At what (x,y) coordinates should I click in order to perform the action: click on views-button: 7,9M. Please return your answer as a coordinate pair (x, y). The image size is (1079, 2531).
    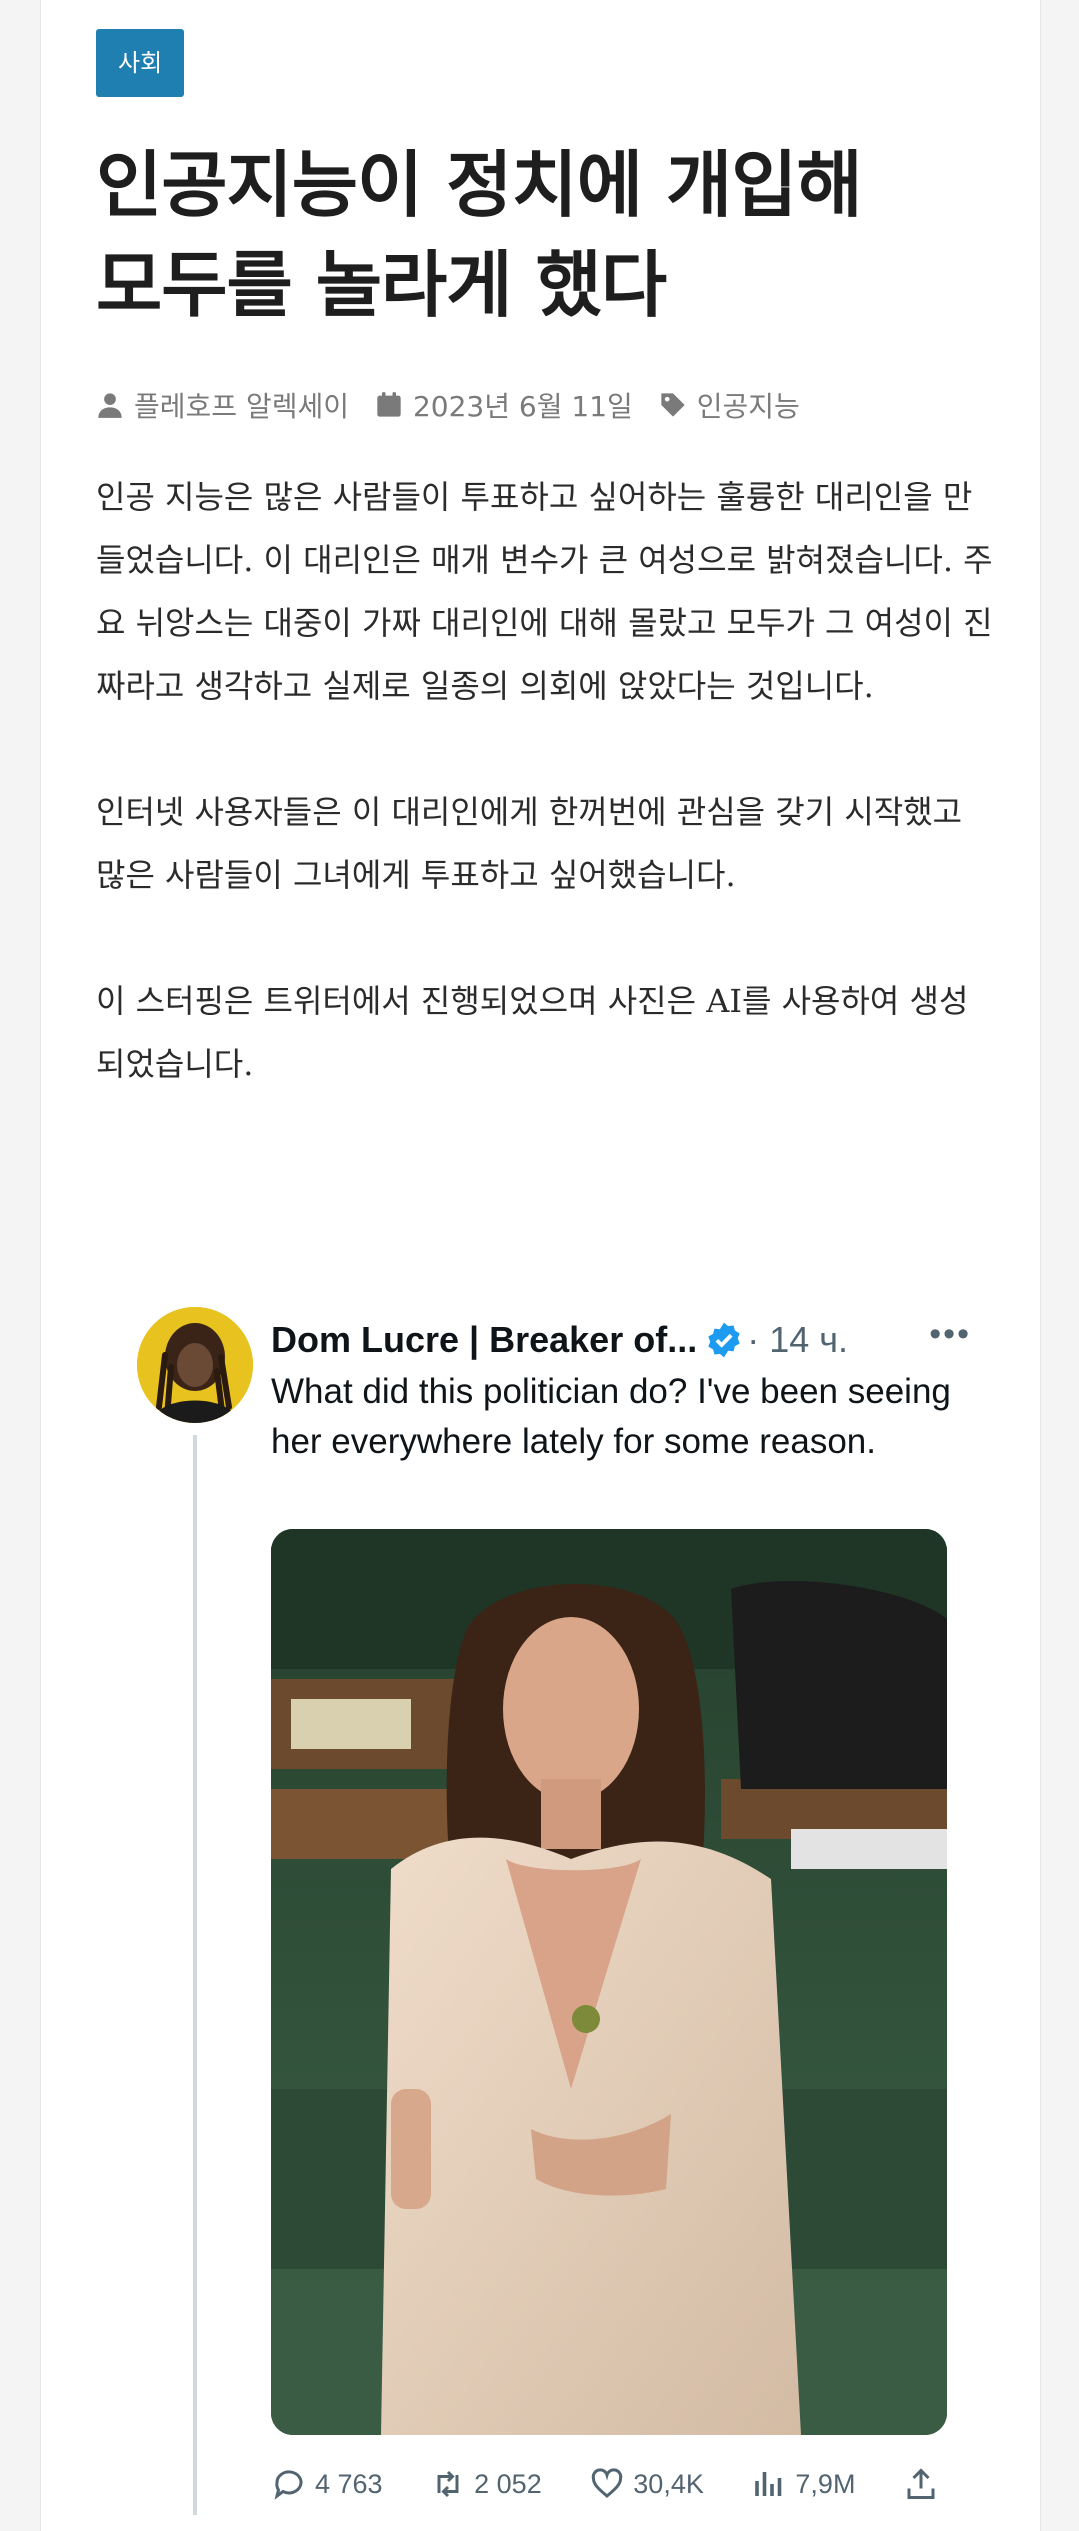
    Looking at the image, I should click on (803, 2484).